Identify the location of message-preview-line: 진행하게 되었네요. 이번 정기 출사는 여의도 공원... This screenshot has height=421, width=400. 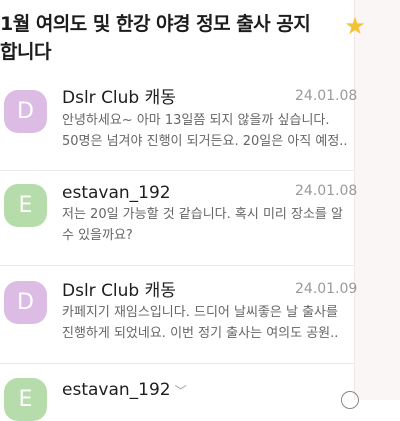
(200, 333).